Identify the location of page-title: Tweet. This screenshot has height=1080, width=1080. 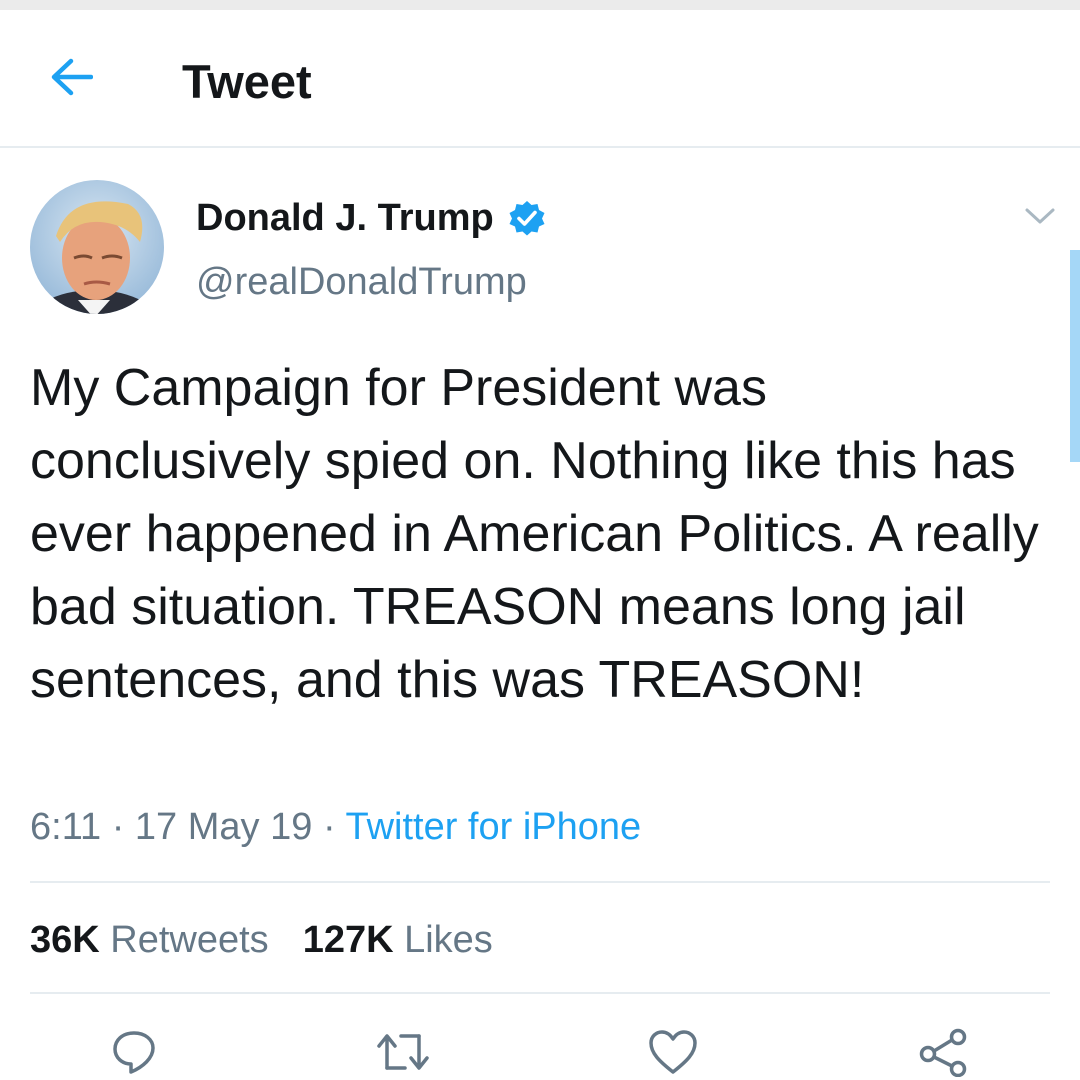
(247, 81).